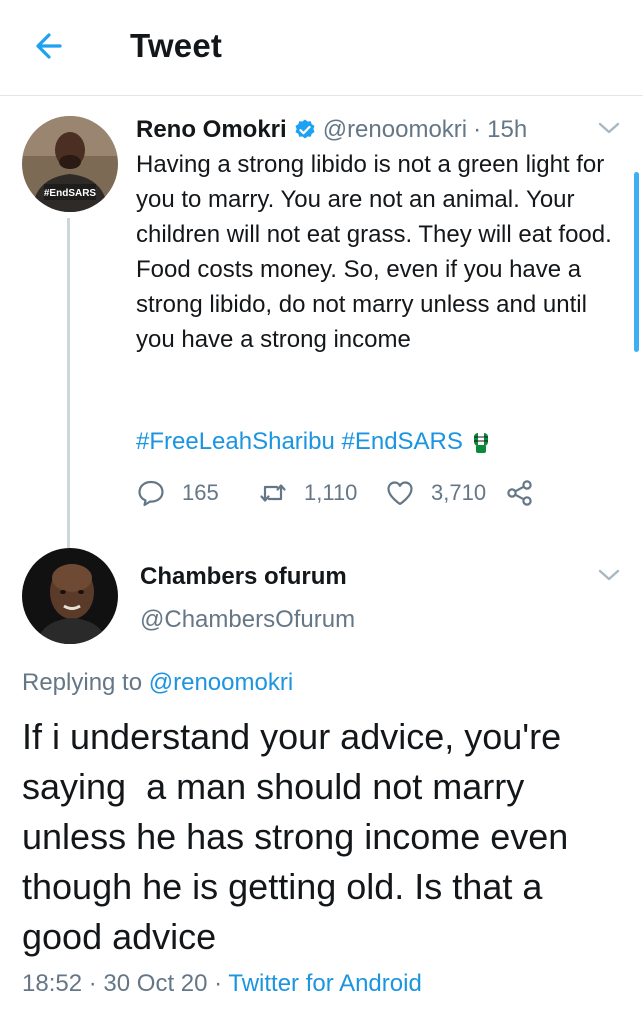 The height and width of the screenshot is (1024, 643). I want to click on avatar, so click(70, 596).